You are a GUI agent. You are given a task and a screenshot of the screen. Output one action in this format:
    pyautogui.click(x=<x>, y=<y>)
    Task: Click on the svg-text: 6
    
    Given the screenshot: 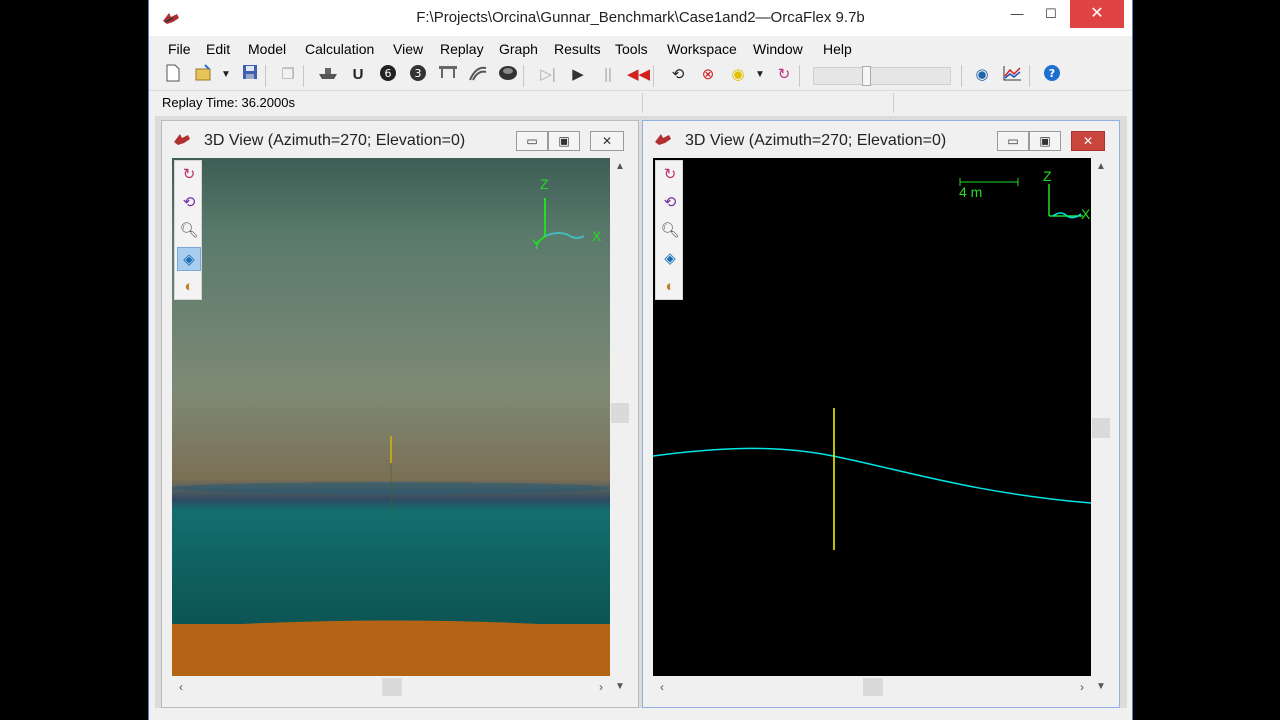 What is the action you would take?
    pyautogui.click(x=388, y=73)
    